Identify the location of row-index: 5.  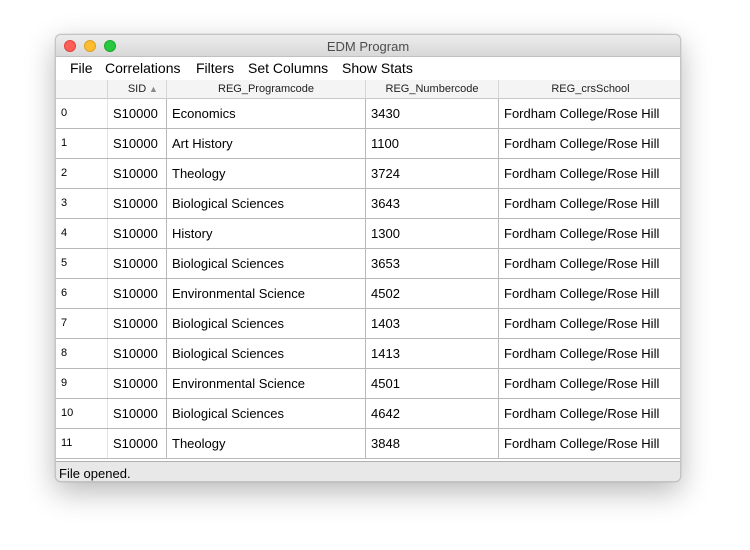
(82, 263).